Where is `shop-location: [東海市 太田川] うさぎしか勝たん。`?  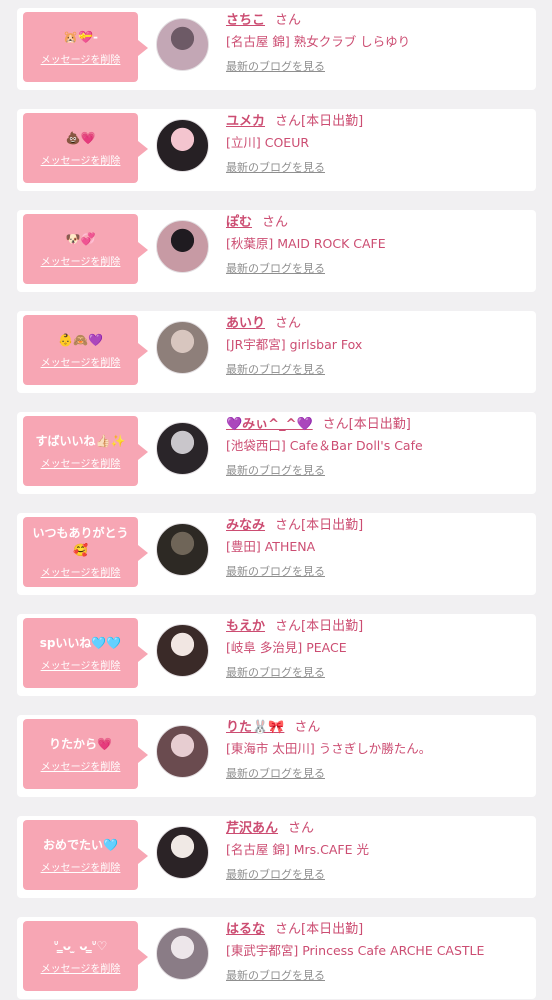
shop-location: [東海市 太田川] うさぎしか勝たん。 is located at coordinates (329, 748).